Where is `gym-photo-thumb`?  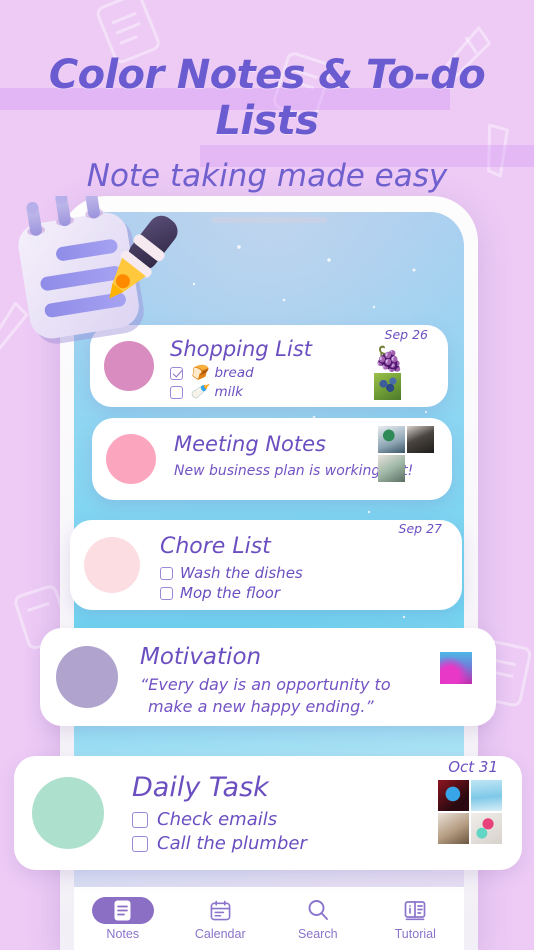
gym-photo-thumb is located at coordinates (486, 828).